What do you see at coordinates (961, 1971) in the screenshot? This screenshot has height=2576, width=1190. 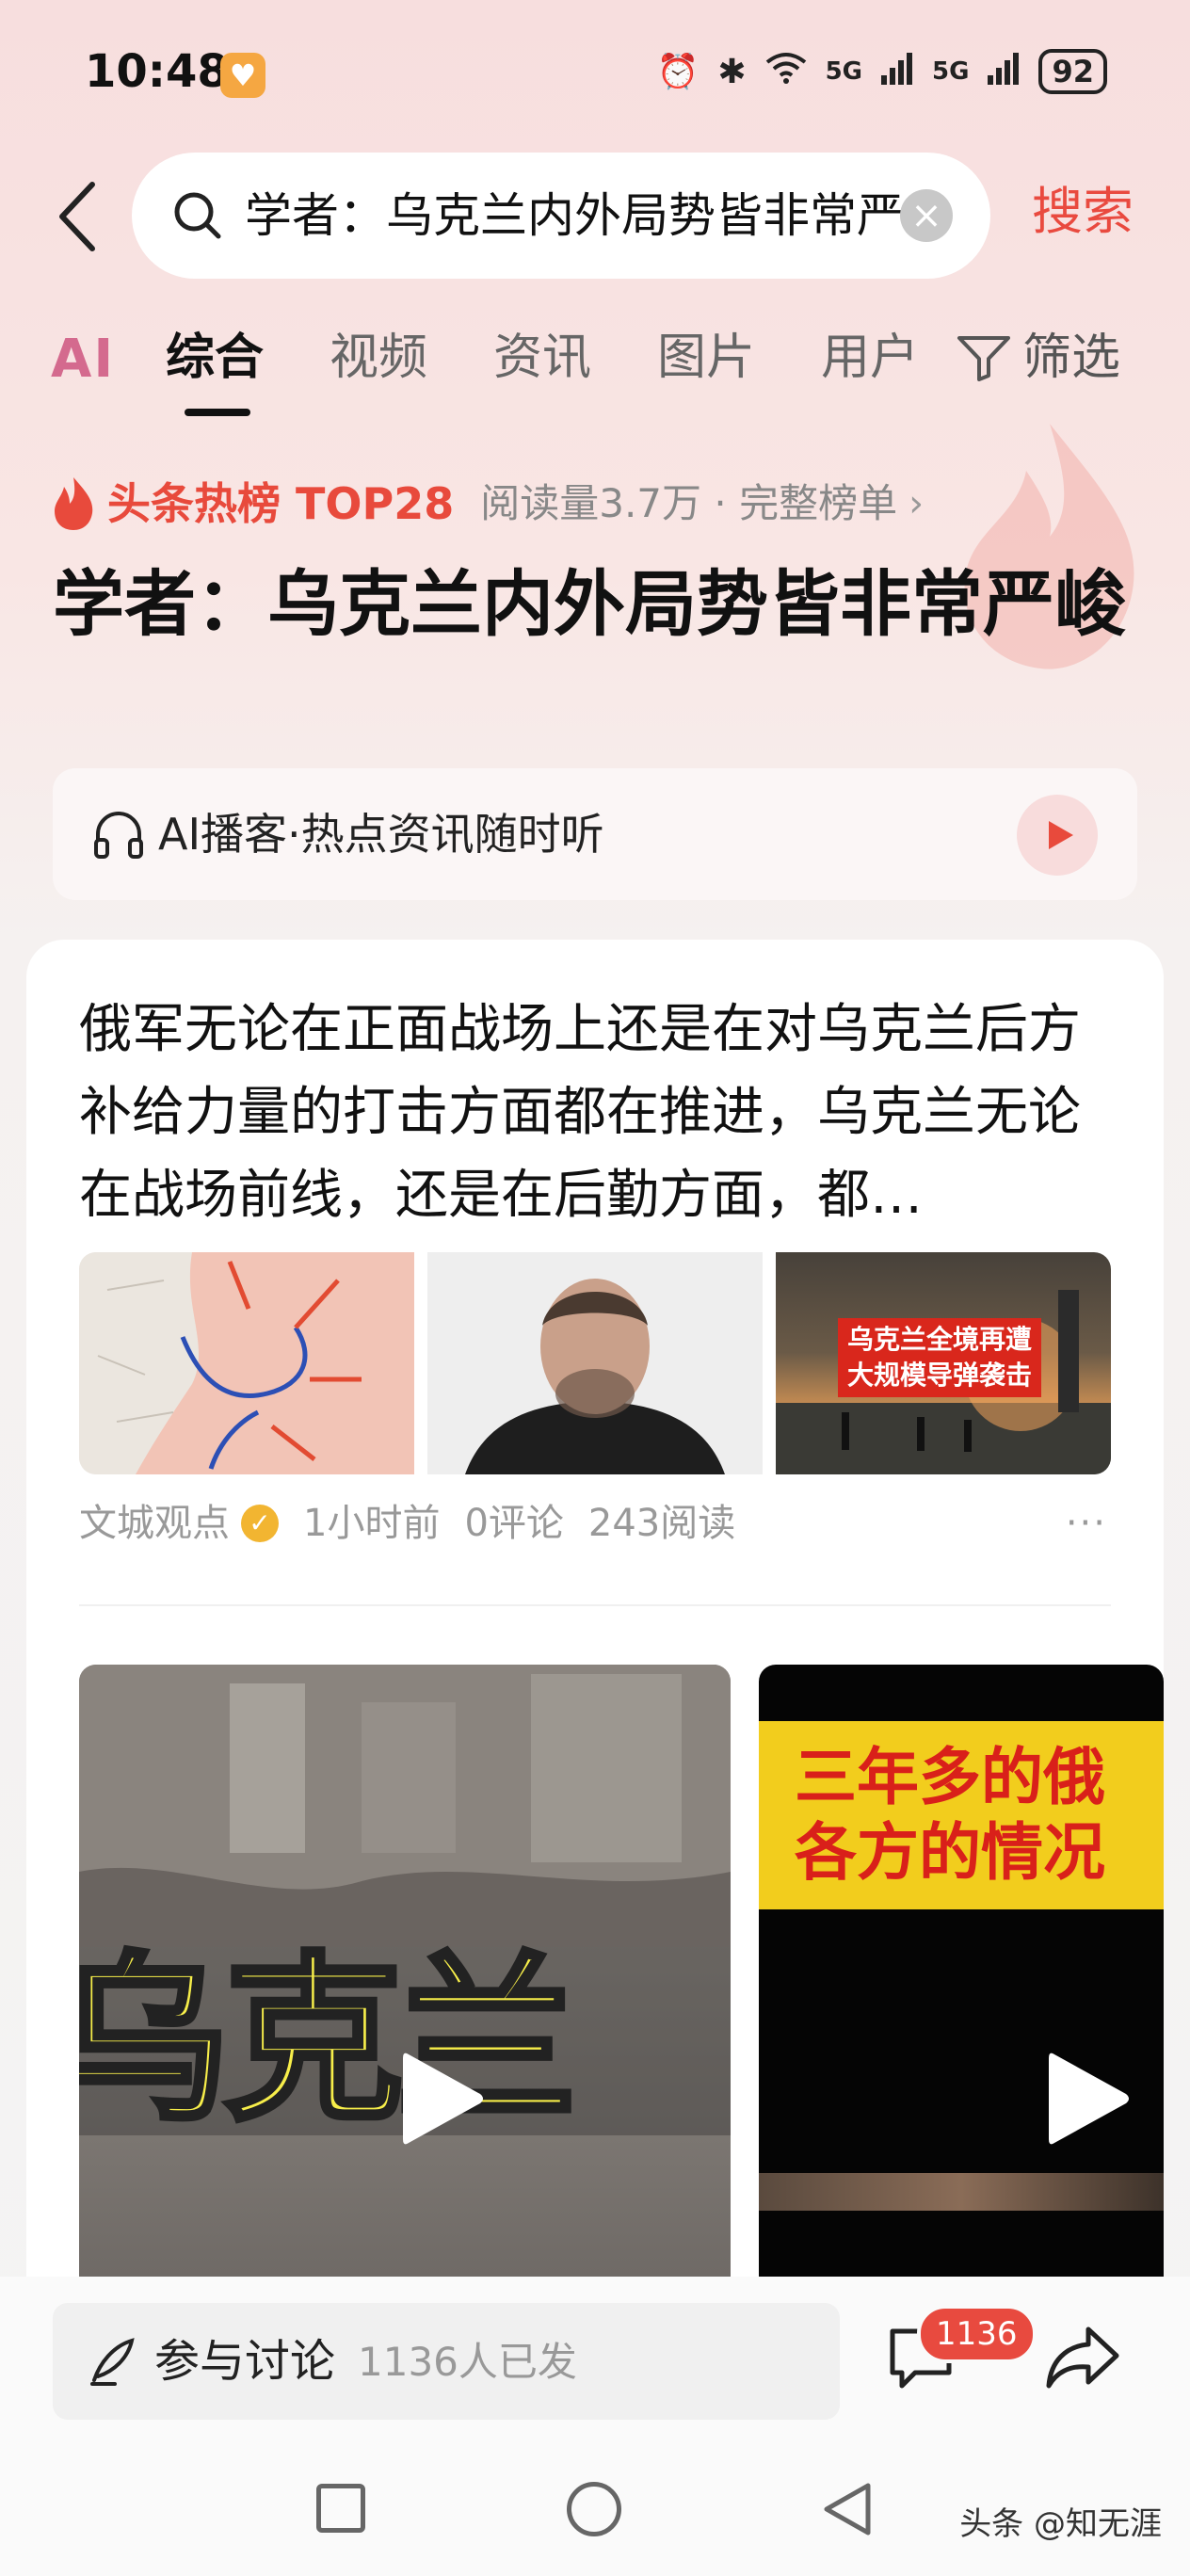 I see `video-card-2: 三年多的俄 各方的情况` at bounding box center [961, 1971].